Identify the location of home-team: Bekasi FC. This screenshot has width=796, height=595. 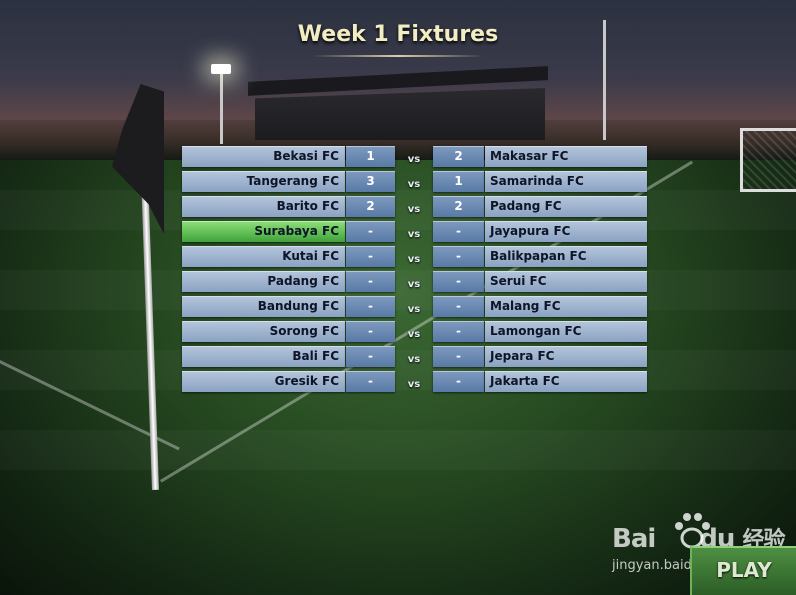
(263, 156).